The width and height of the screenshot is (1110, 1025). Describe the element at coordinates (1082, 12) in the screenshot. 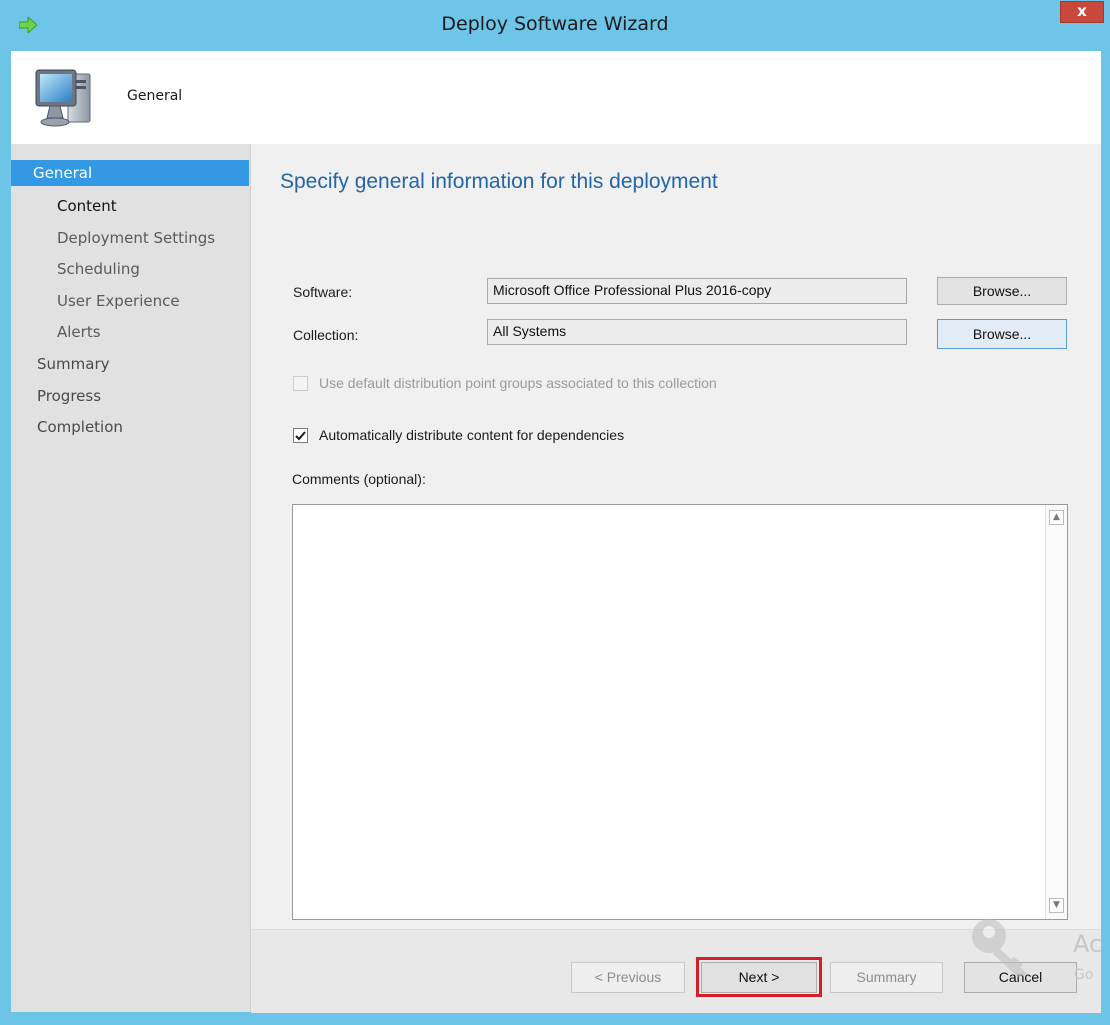

I see `close-button: x` at that location.